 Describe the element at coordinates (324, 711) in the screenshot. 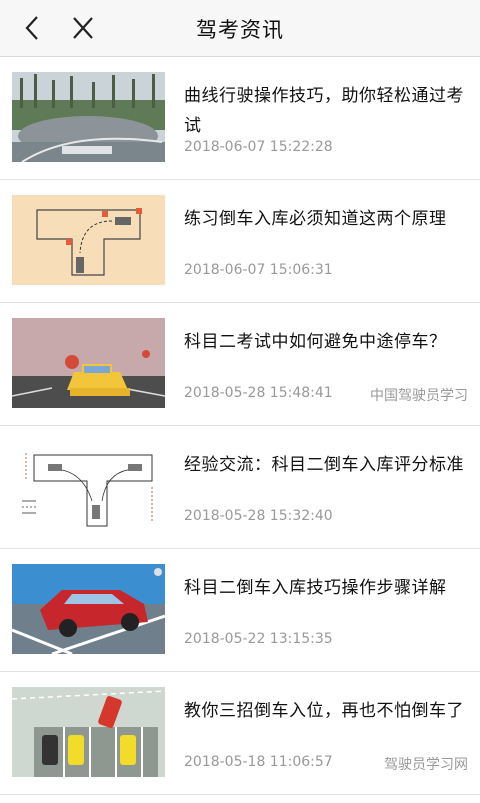

I see `article-title: 教你三招倒车入位，再也不怕倒车了` at that location.